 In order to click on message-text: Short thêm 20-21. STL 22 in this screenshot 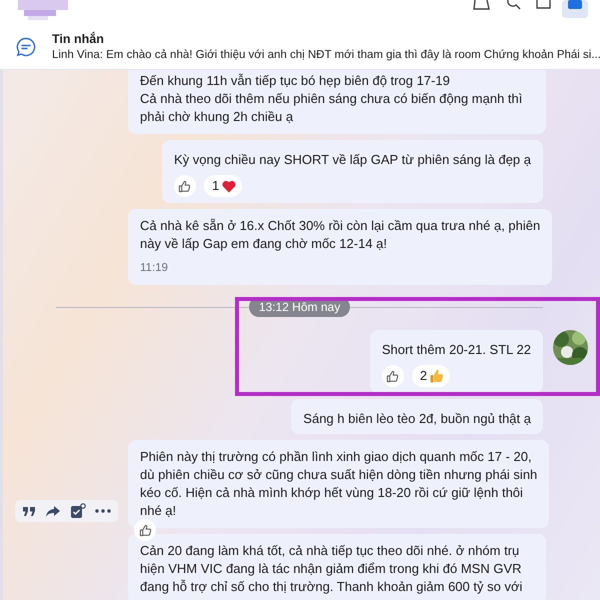, I will do `click(456, 350)`.